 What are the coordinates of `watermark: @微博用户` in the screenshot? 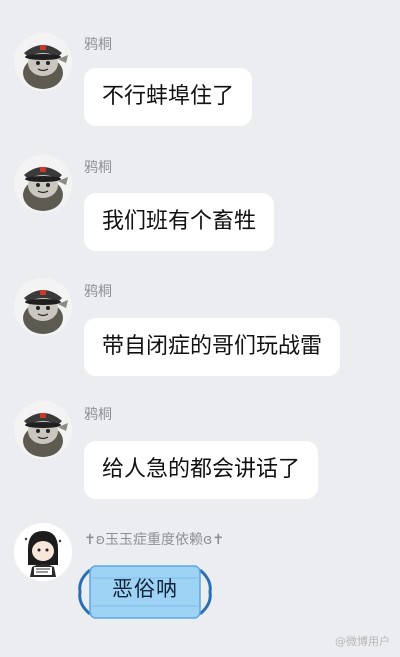 It's located at (362, 641).